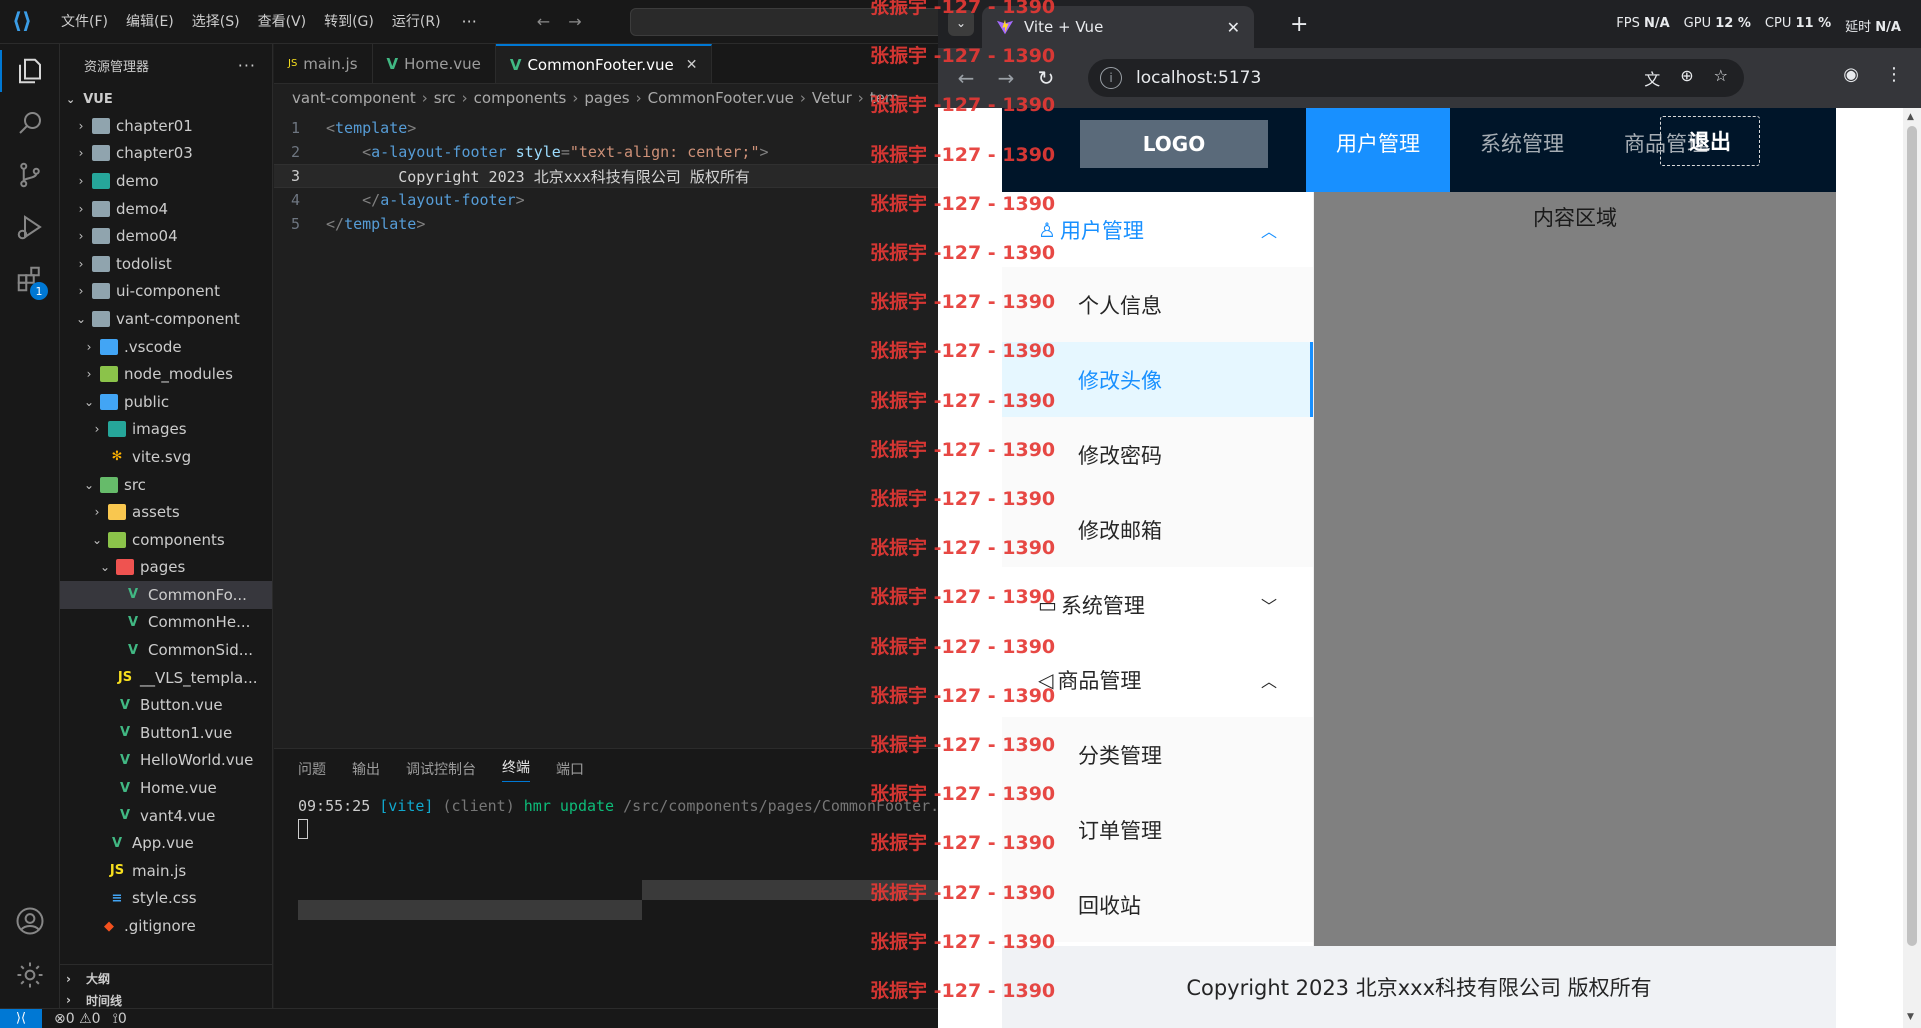 This screenshot has width=1921, height=1028. I want to click on ports-status: ⟟0, so click(120, 1019).